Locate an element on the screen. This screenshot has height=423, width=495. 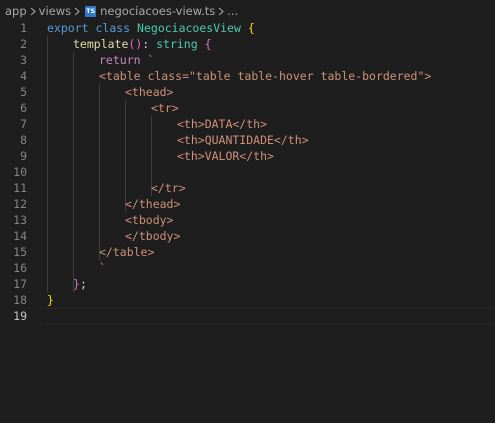
code-line: 17}; is located at coordinates (247, 284).